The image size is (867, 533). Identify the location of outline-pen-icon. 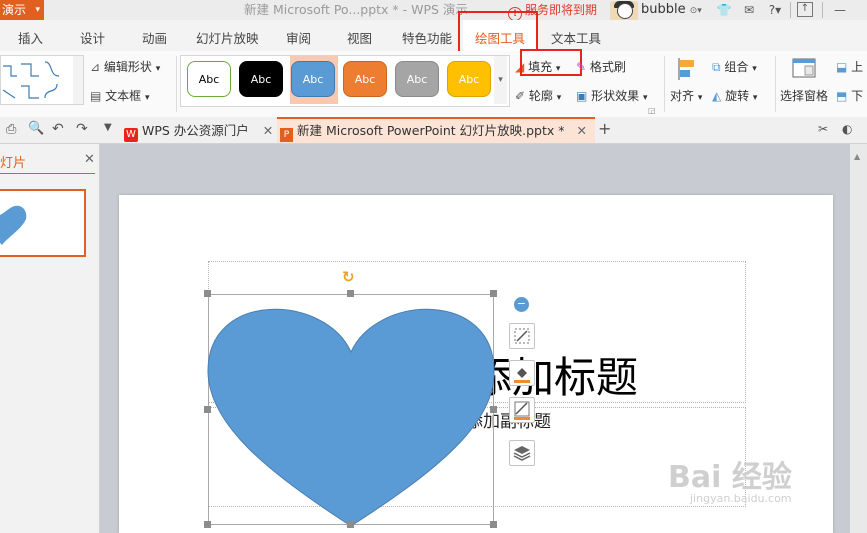
(522, 410).